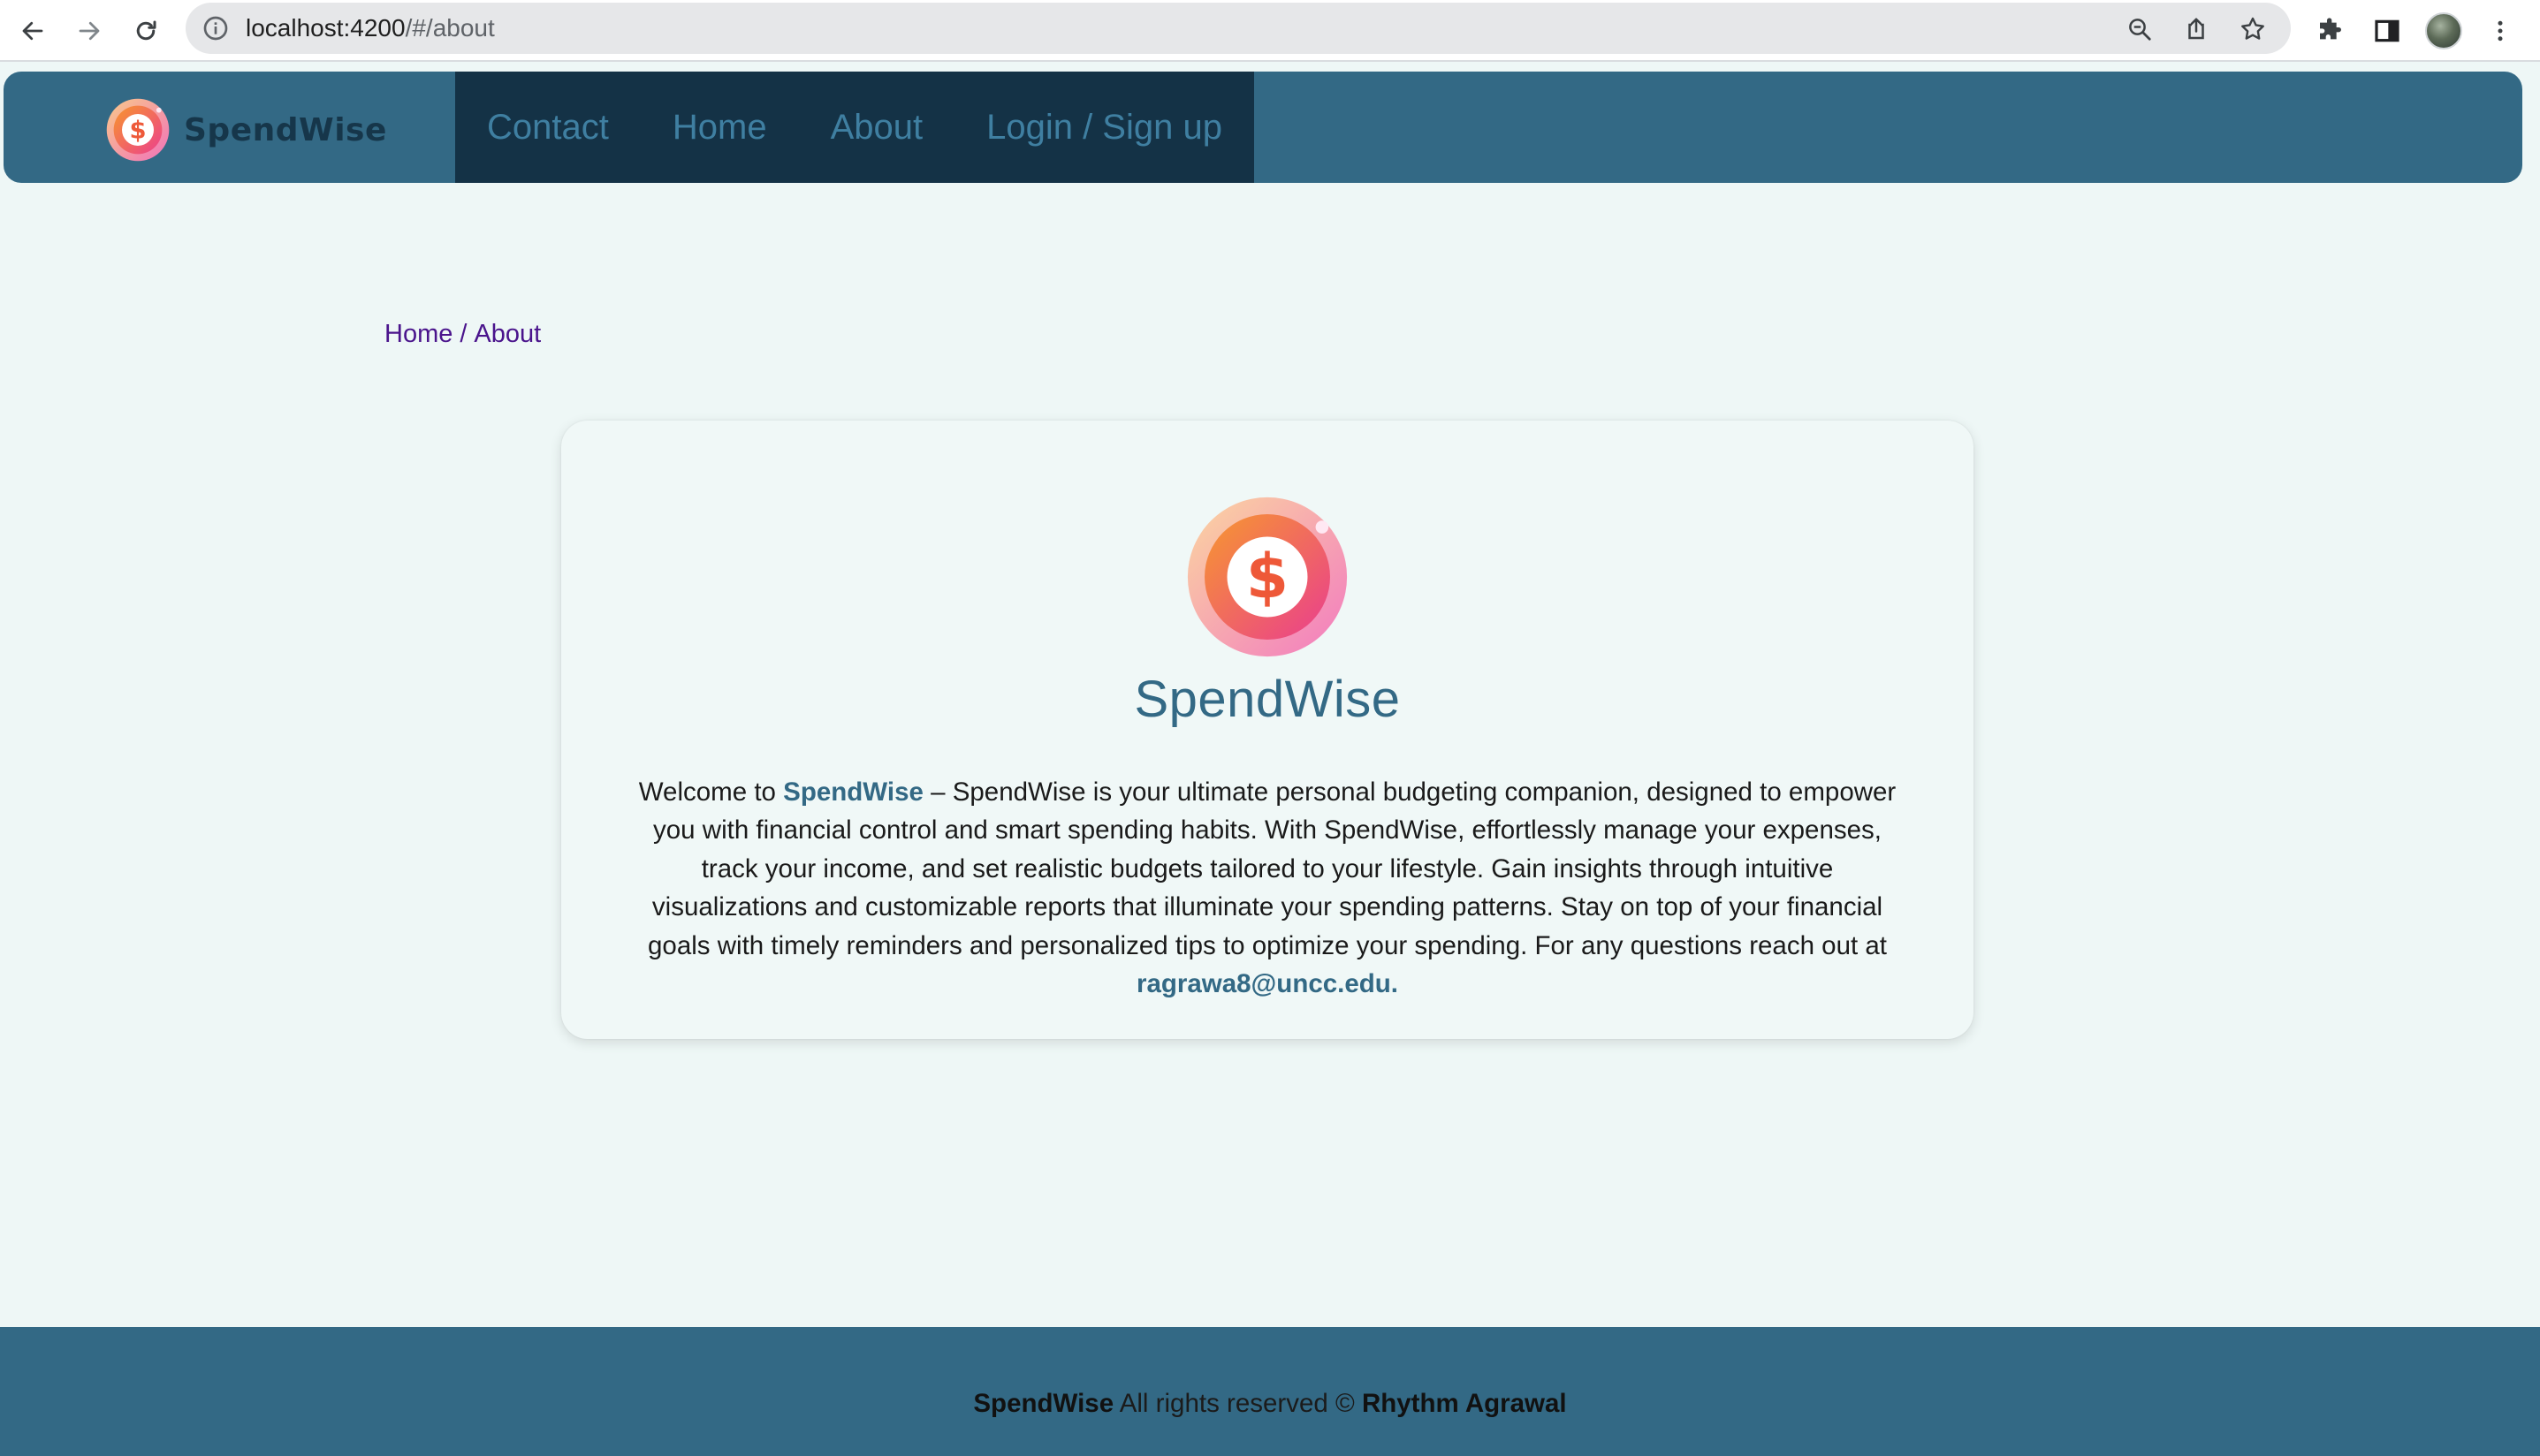 The width and height of the screenshot is (2540, 1456). I want to click on browser-toolbar: localhost:4200/#/about, so click(1270, 31).